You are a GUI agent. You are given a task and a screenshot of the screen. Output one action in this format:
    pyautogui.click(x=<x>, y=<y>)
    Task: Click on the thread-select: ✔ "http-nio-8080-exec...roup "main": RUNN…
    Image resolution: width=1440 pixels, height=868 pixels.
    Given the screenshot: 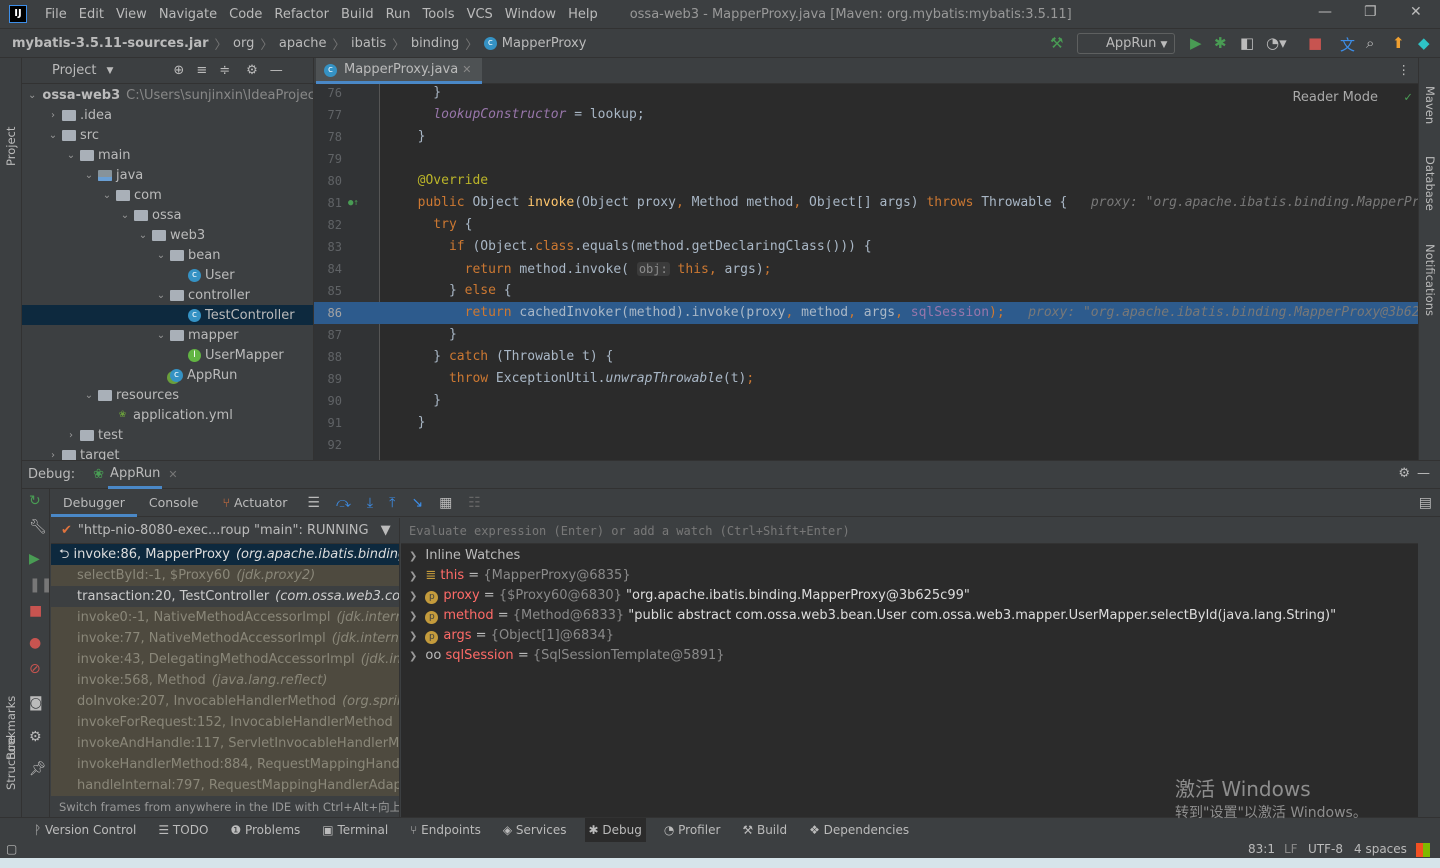 What is the action you would take?
    pyautogui.click(x=225, y=531)
    